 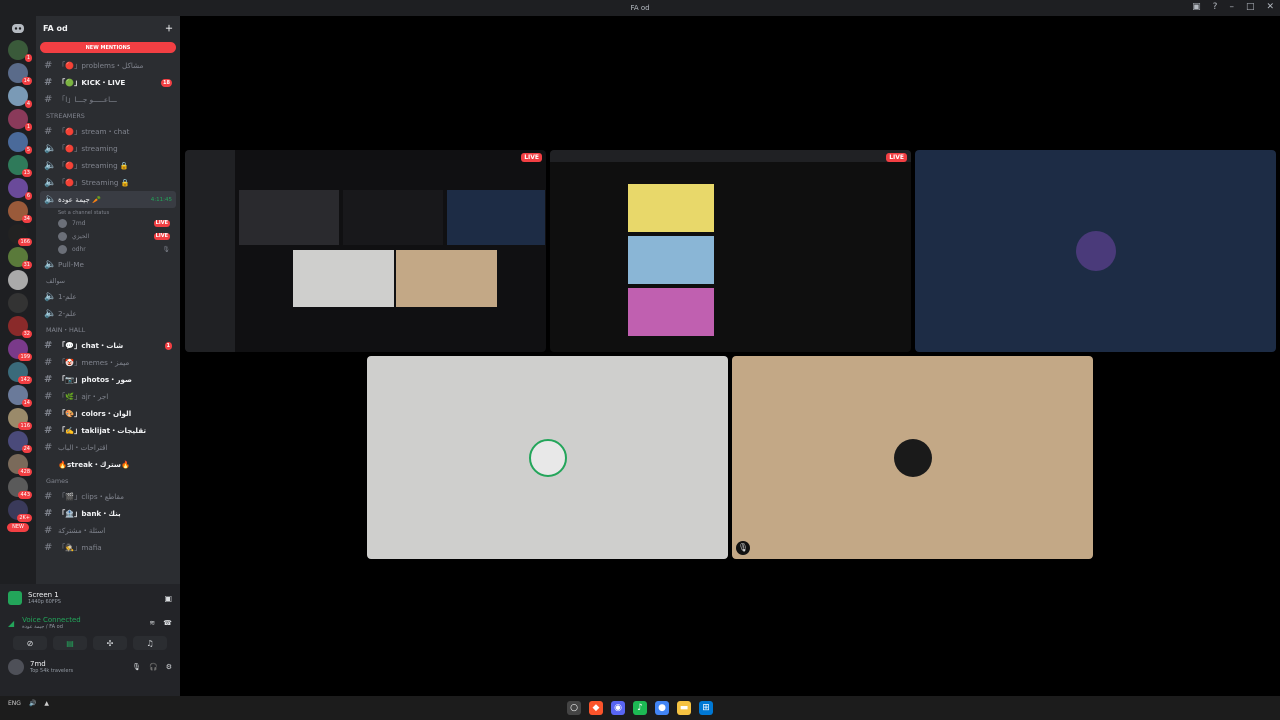 I want to click on server-icon: 443, so click(x=20, y=488).